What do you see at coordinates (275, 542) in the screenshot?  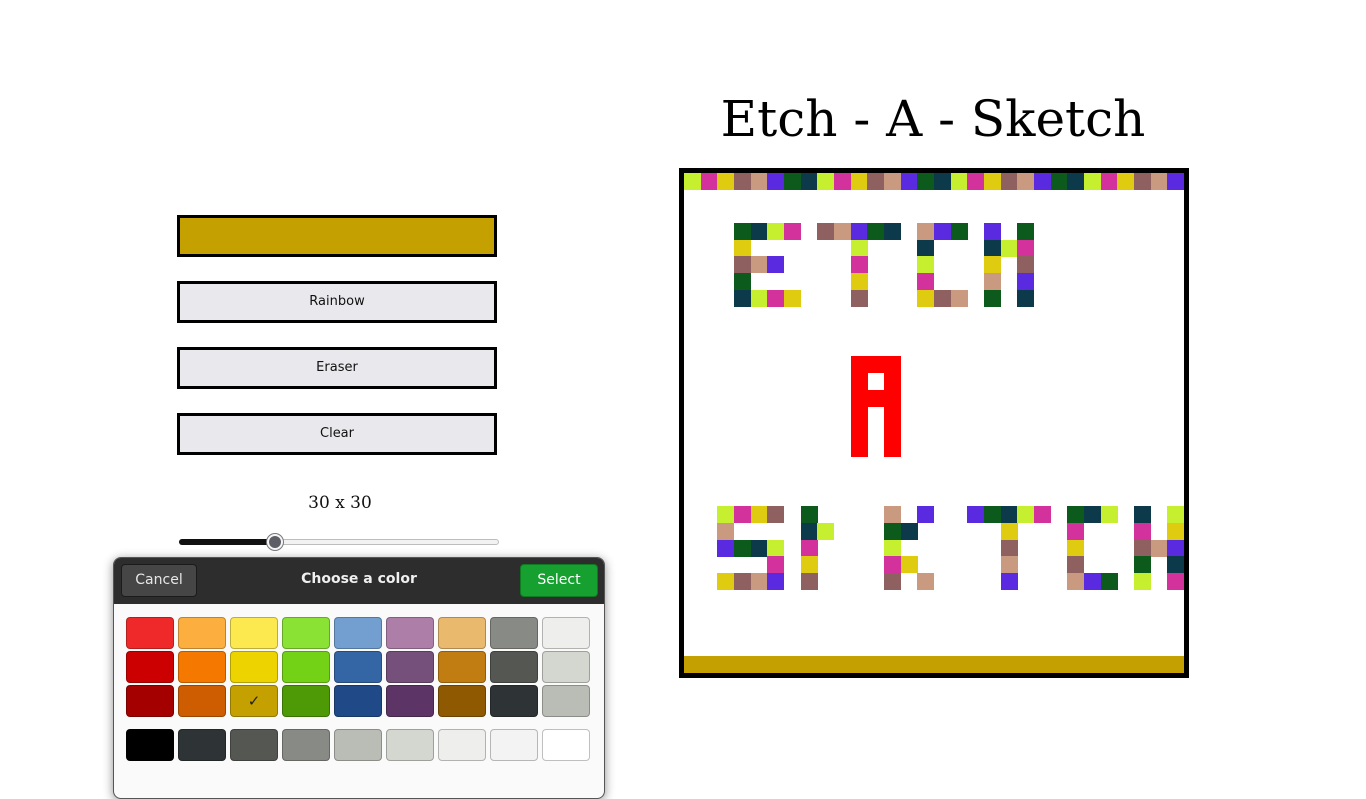 I see `slider-thumb` at bounding box center [275, 542].